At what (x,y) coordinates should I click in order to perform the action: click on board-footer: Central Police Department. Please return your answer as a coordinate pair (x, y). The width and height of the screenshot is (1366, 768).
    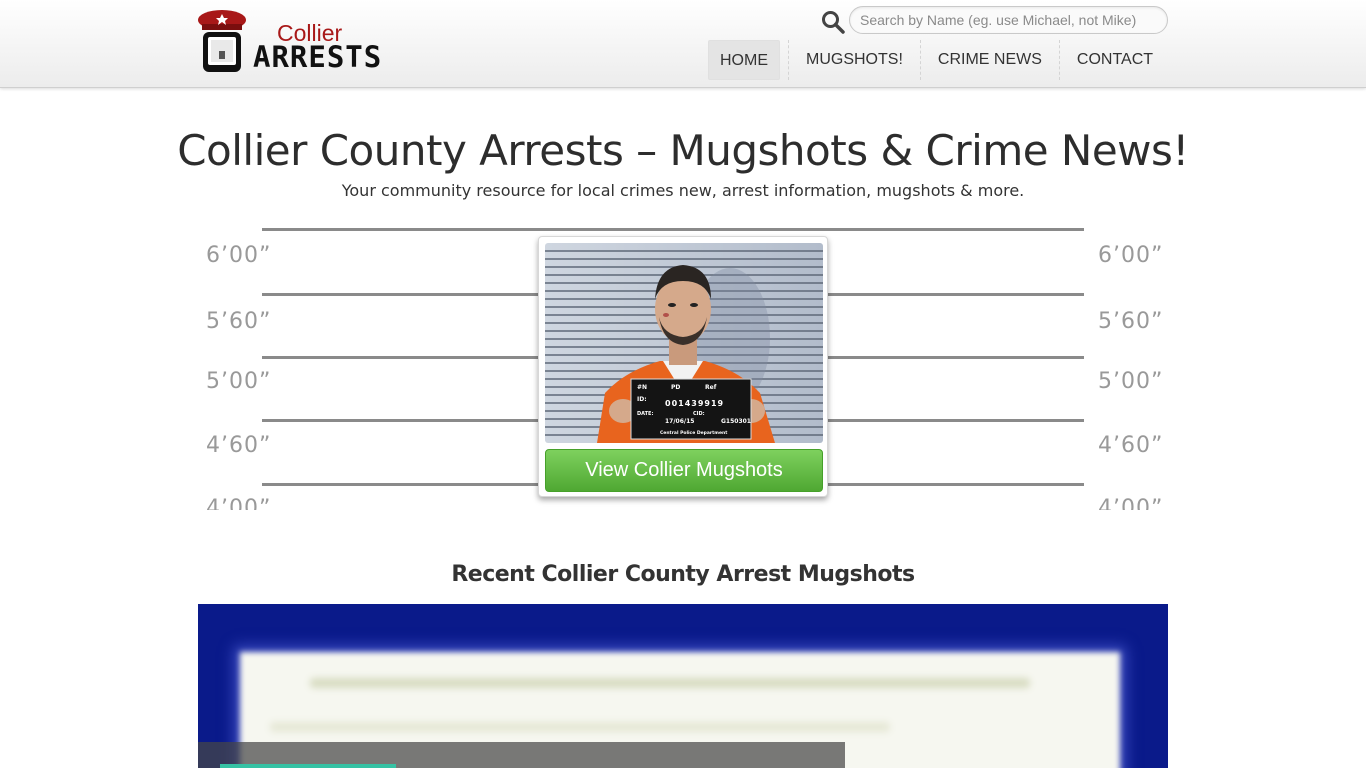
    Looking at the image, I should click on (694, 433).